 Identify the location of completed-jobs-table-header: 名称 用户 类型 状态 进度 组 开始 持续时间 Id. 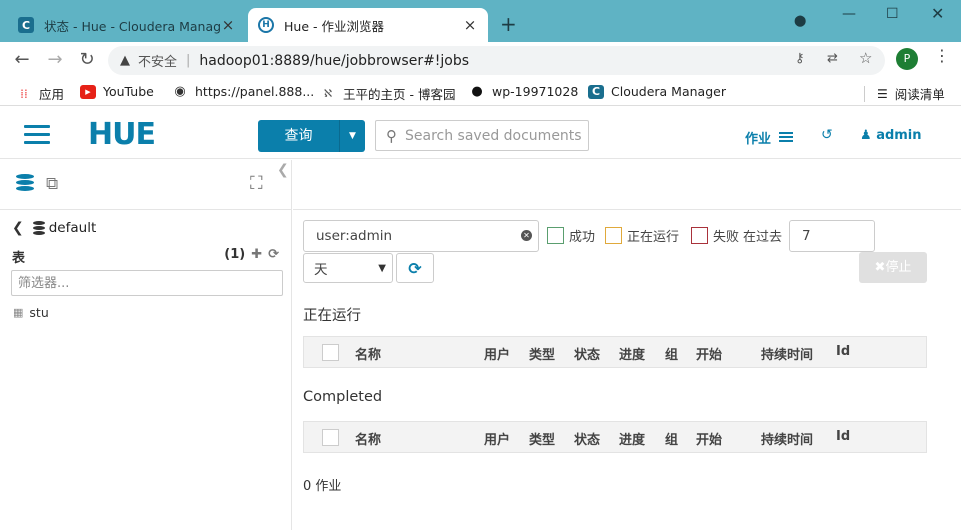
(615, 437).